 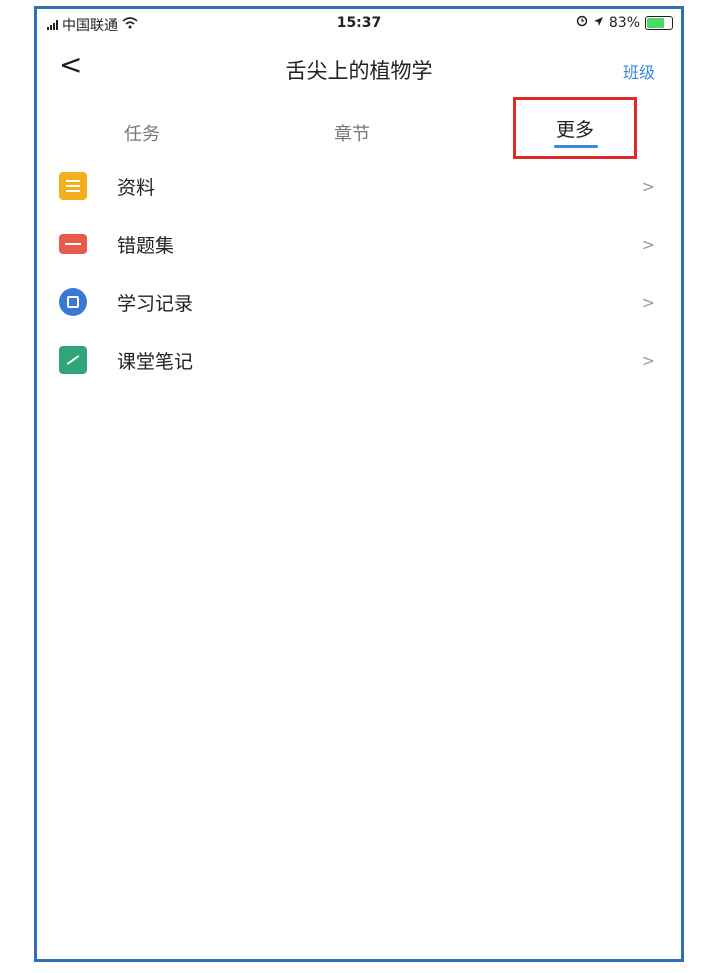 What do you see at coordinates (73, 244) in the screenshot?
I see `error-set-icon` at bounding box center [73, 244].